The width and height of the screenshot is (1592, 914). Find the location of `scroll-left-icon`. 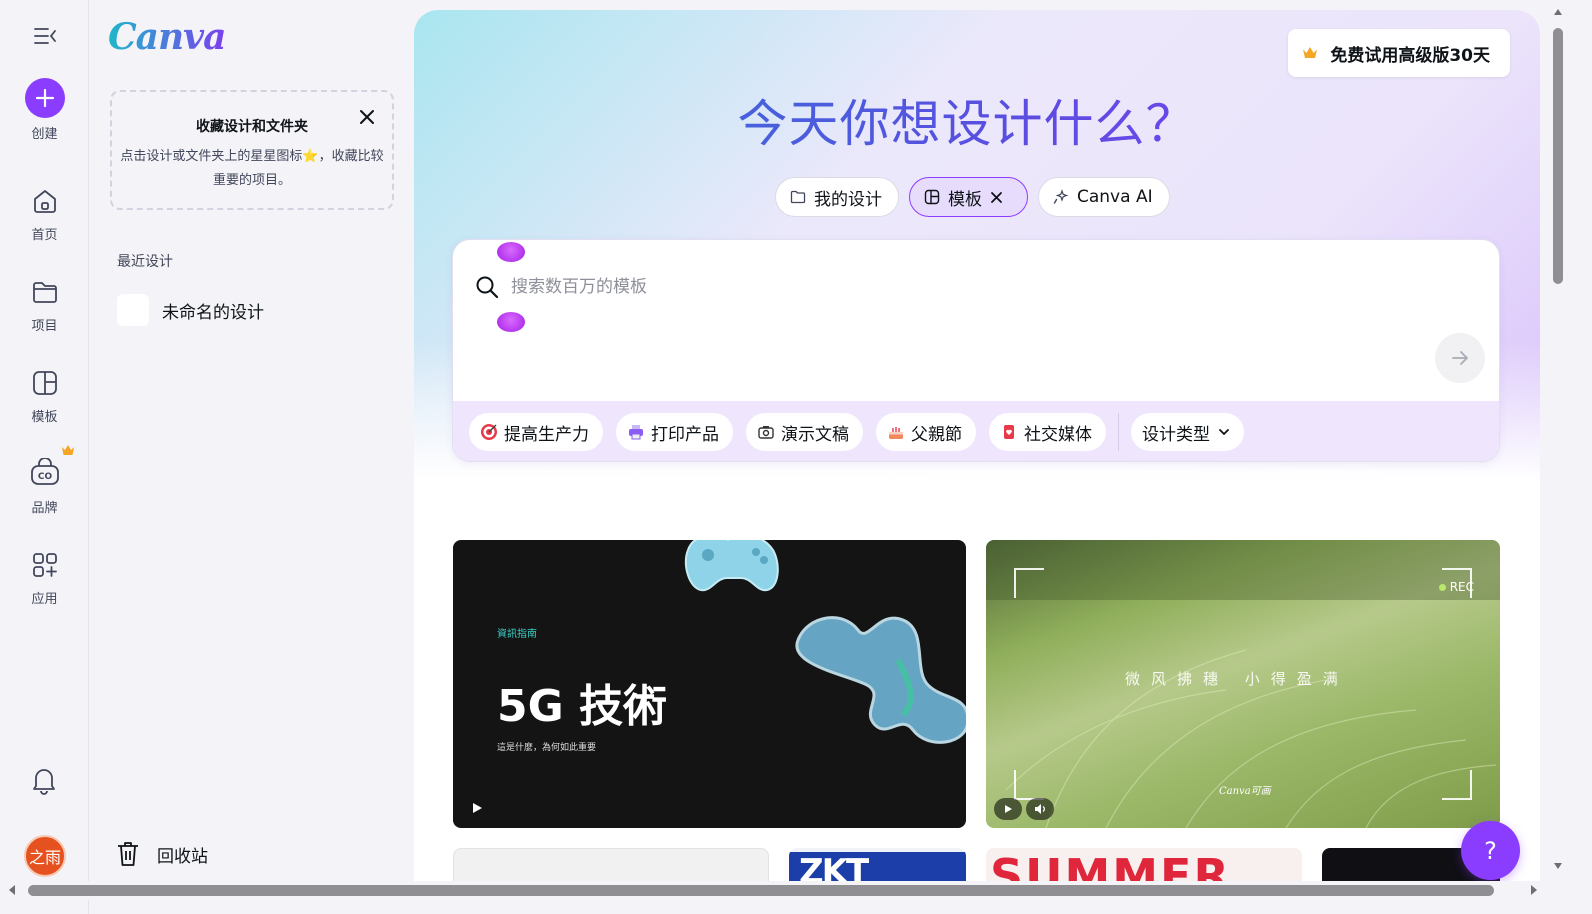

scroll-left-icon is located at coordinates (12, 890).